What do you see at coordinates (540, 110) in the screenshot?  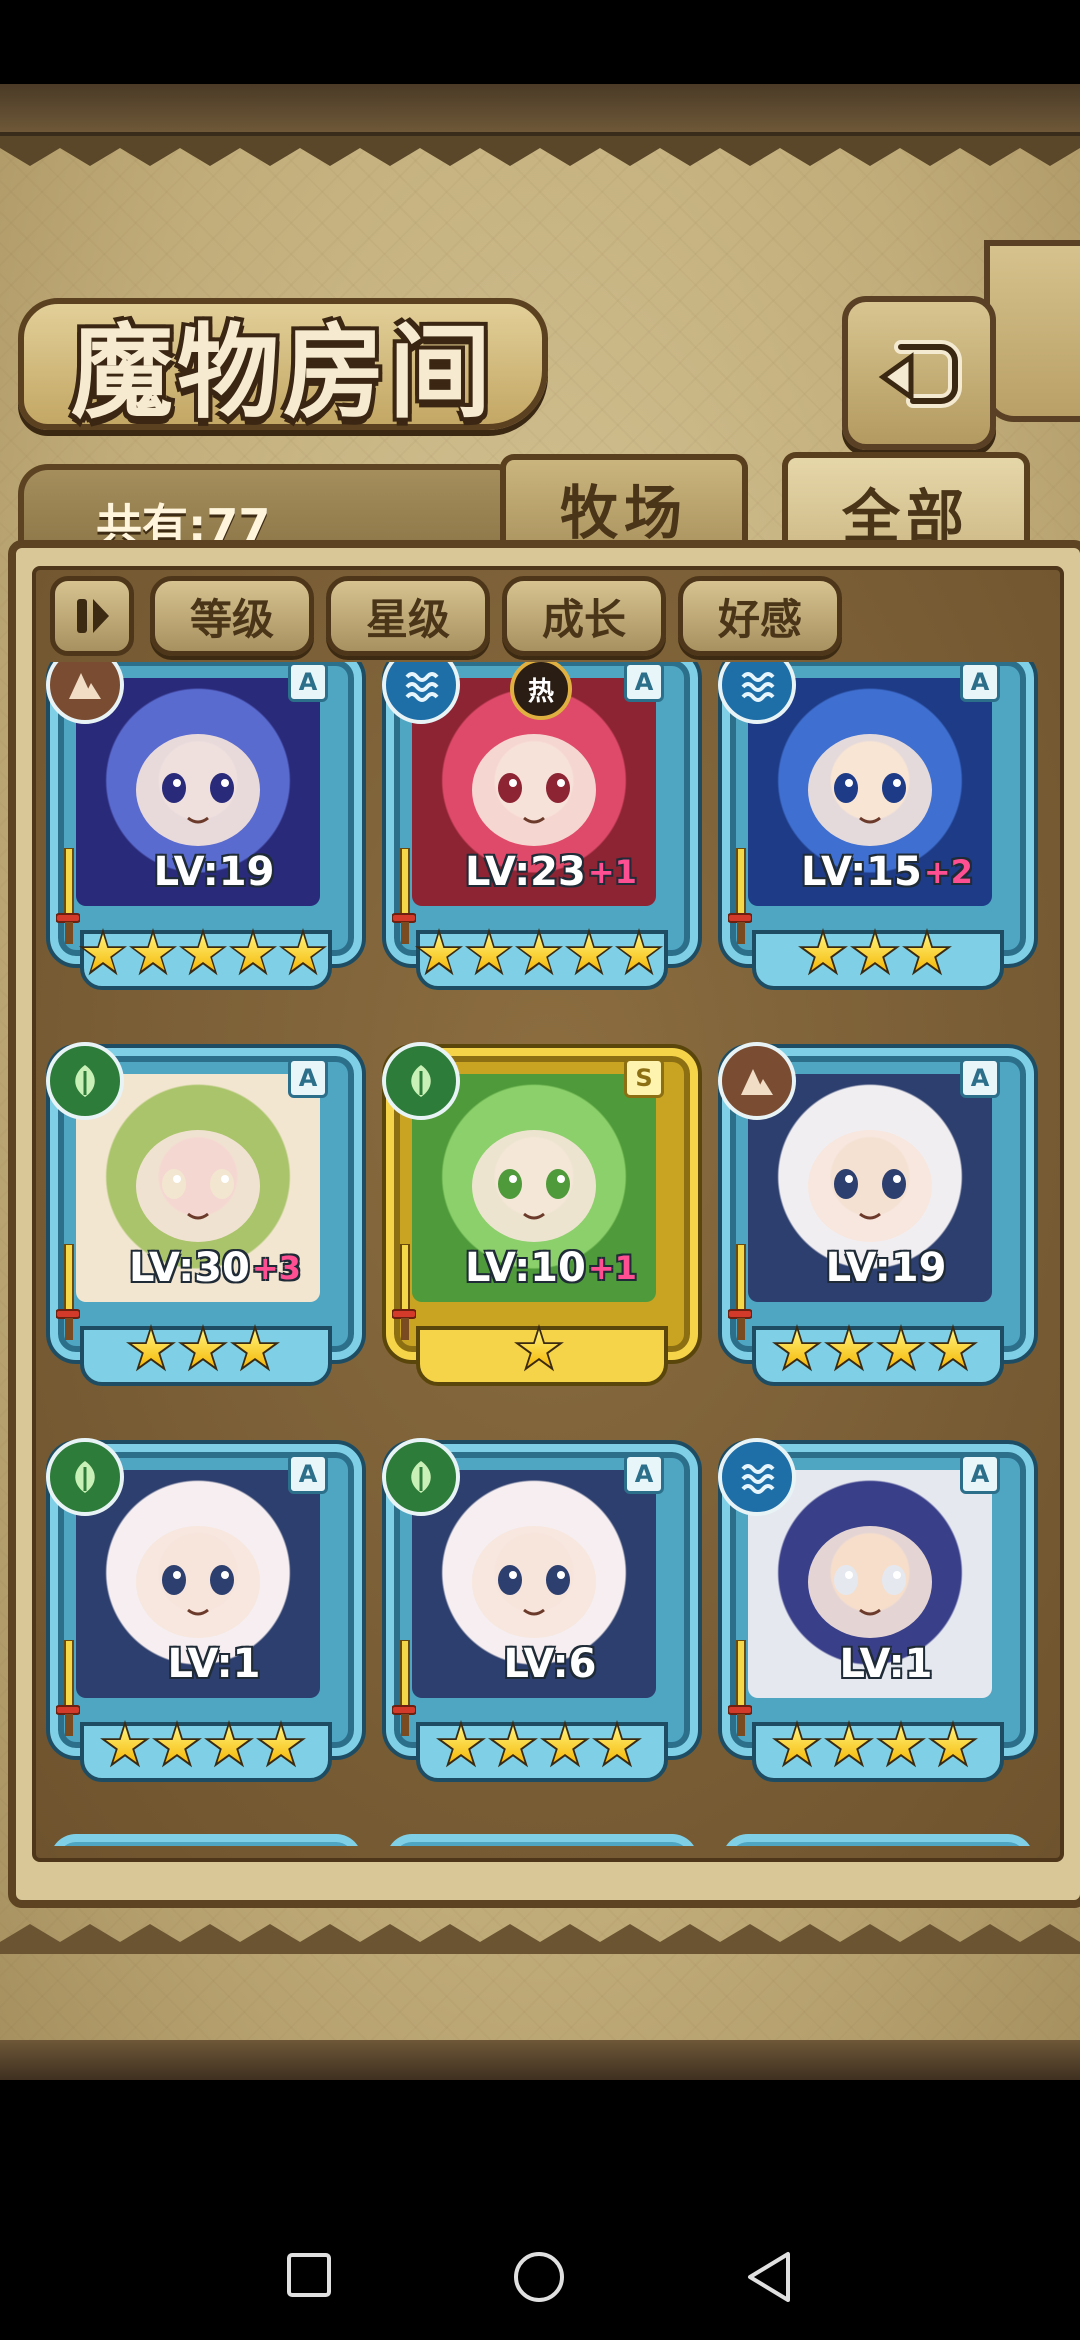 I see `top-band` at bounding box center [540, 110].